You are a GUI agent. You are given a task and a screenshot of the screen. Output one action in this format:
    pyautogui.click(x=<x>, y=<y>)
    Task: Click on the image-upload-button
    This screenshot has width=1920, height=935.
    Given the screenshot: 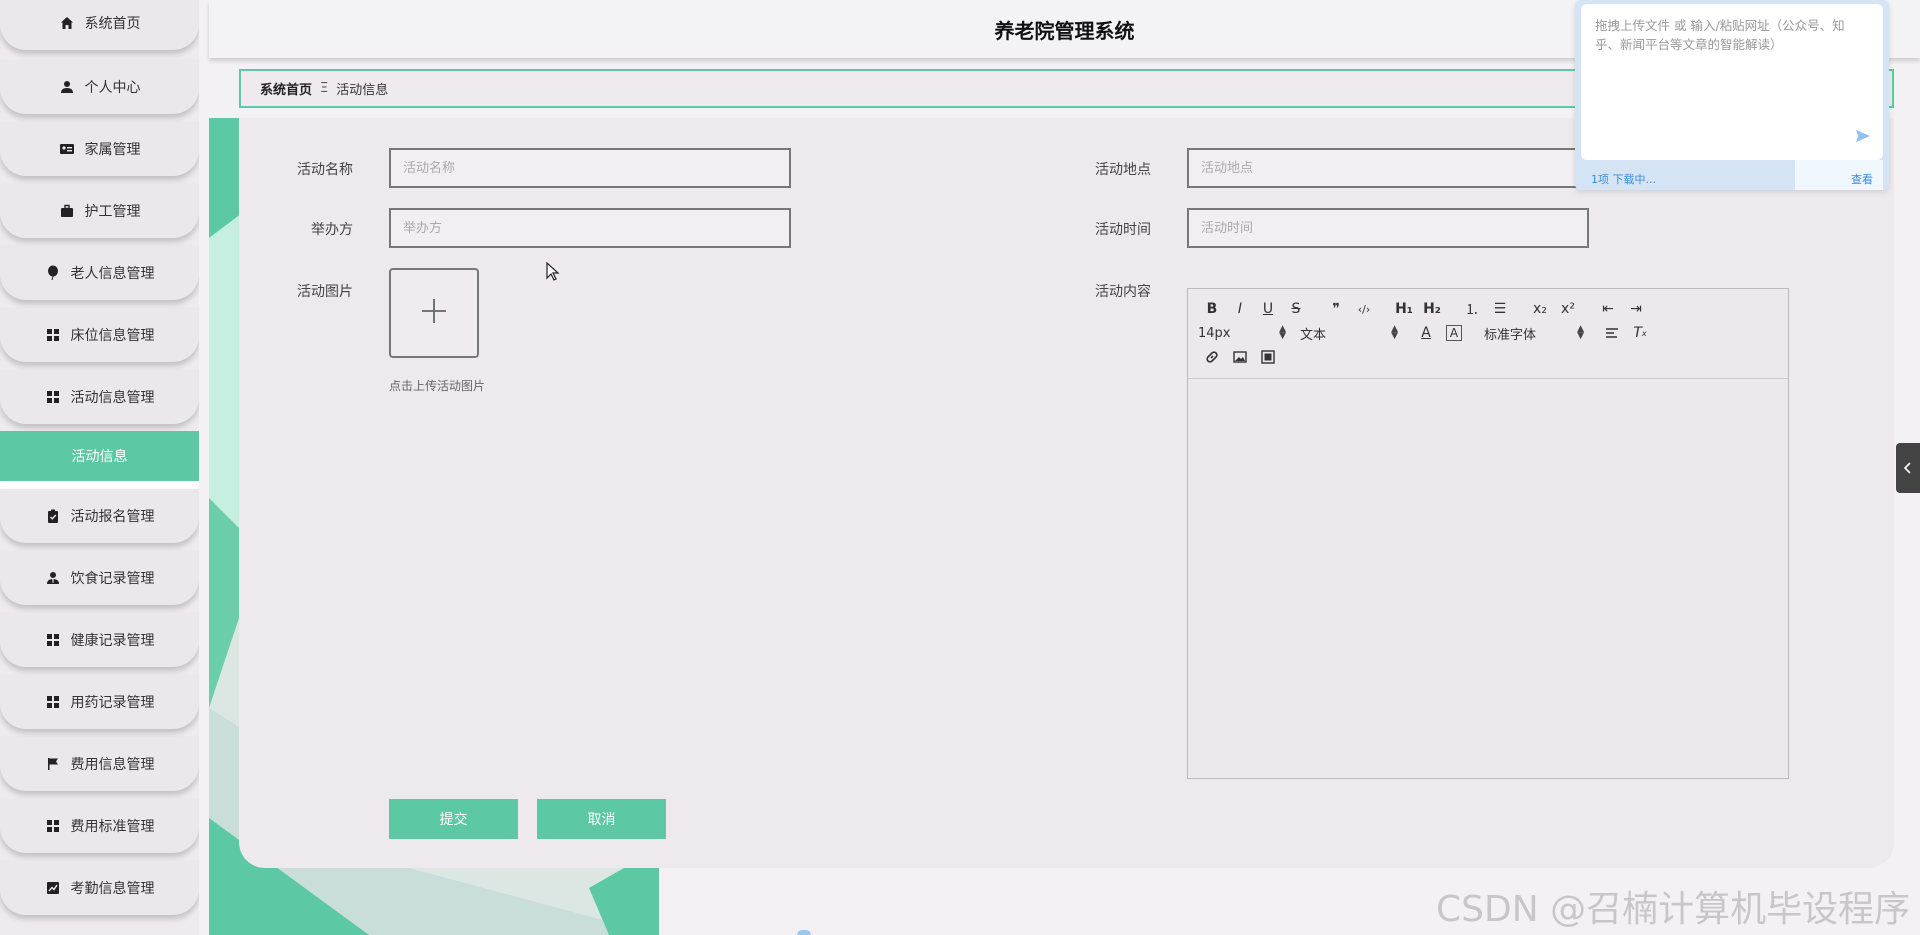 What is the action you would take?
    pyautogui.click(x=434, y=313)
    